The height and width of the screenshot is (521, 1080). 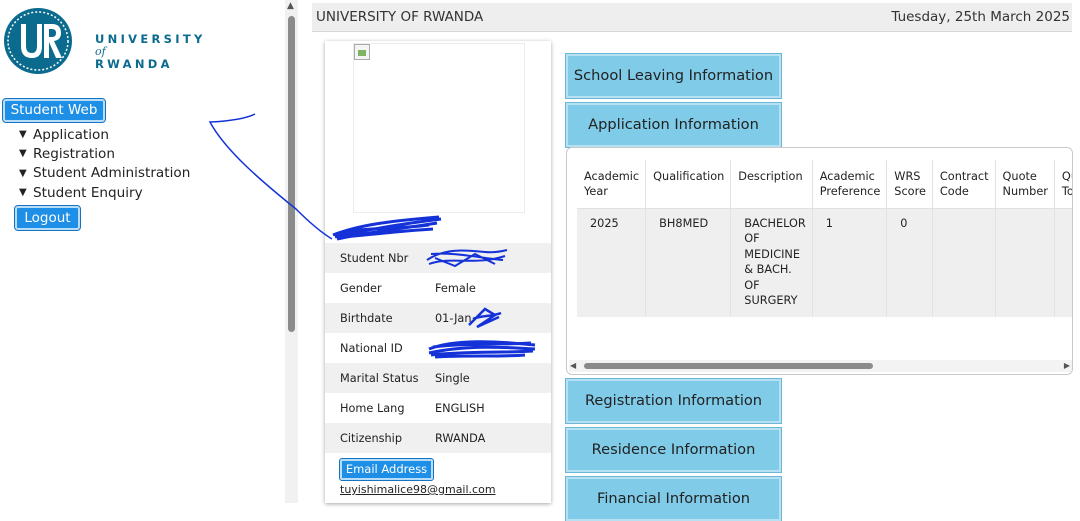 I want to click on email-link: tuyishimalice98@gmail.com, so click(x=418, y=489).